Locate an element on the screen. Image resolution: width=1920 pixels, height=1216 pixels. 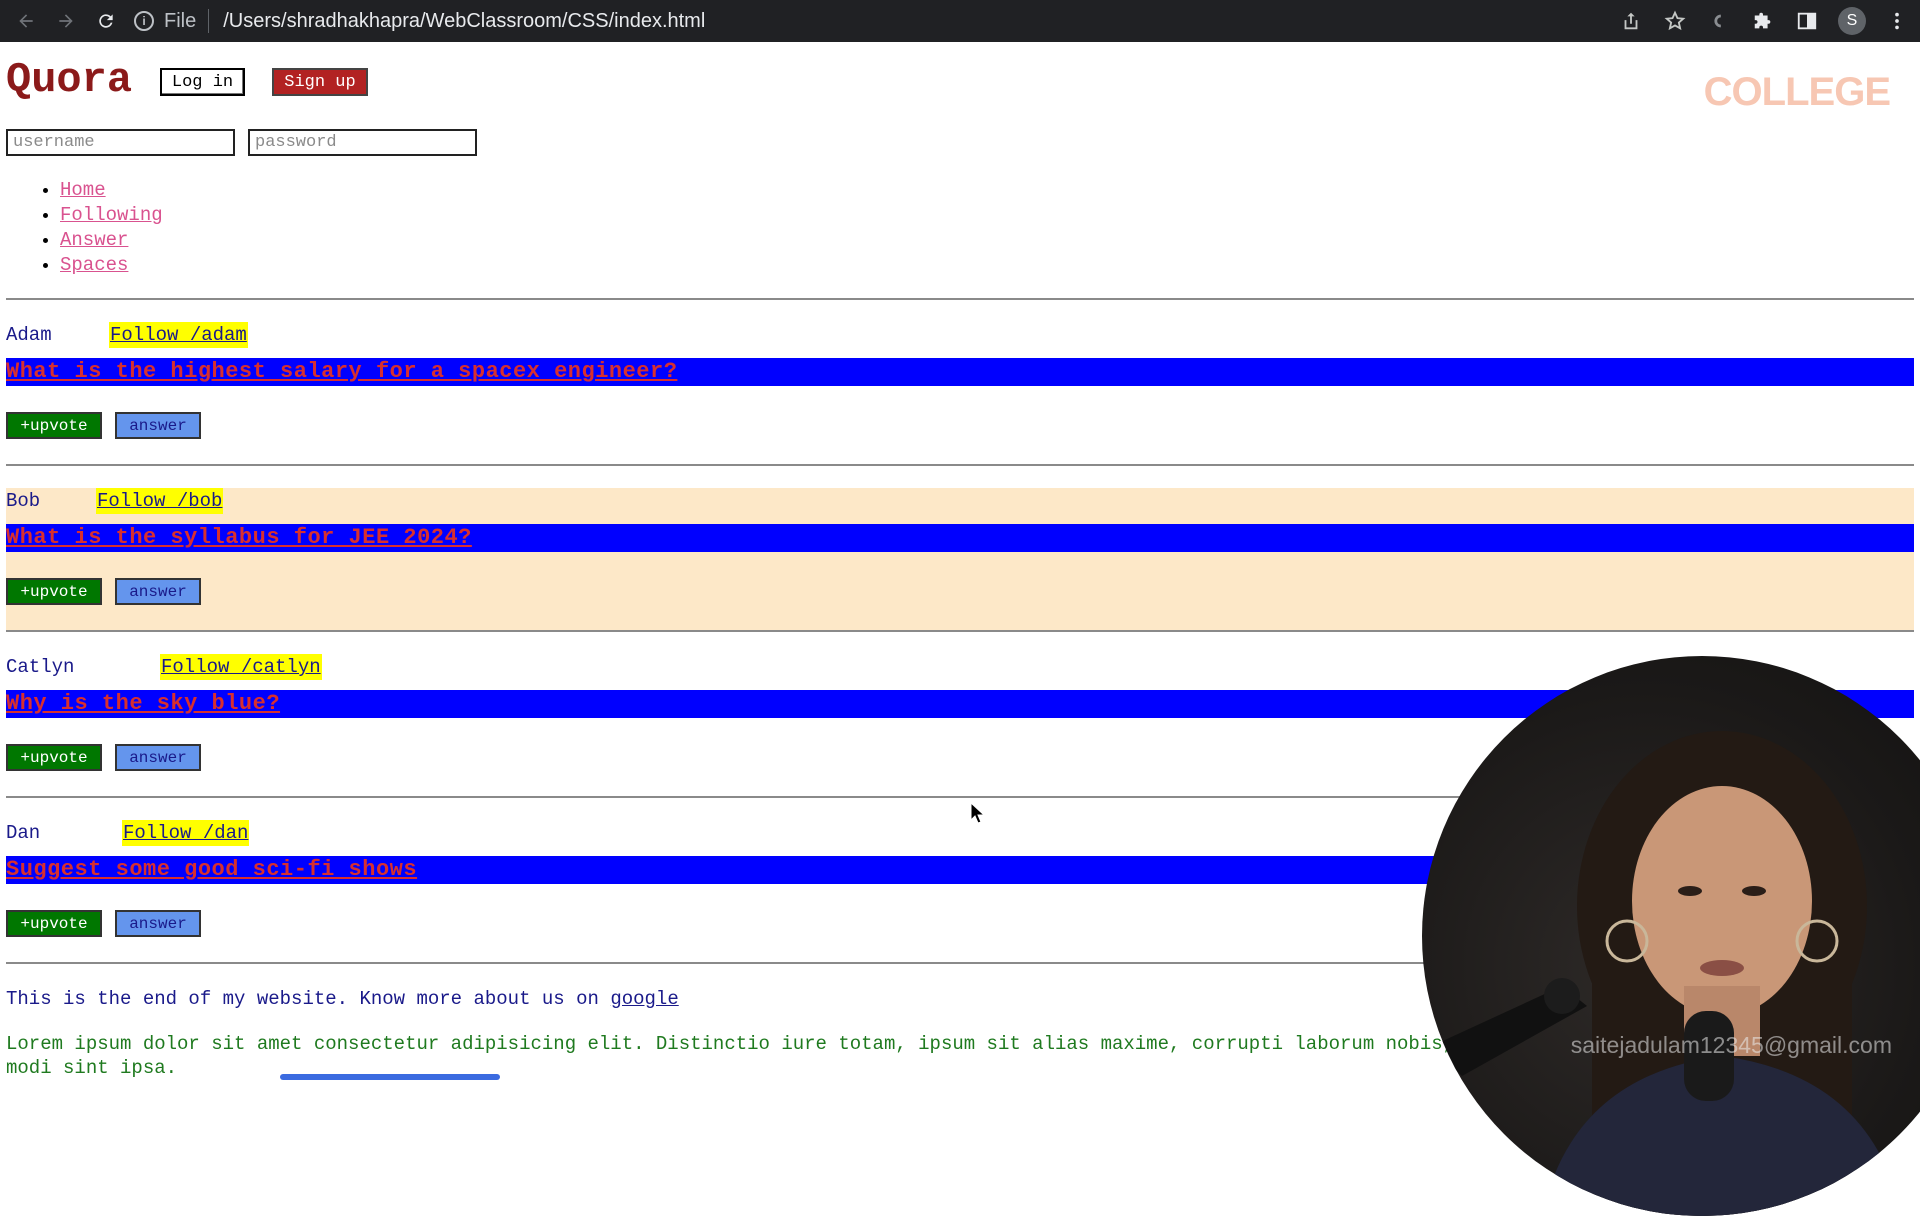
nav-item-spaces: Spaces is located at coordinates (111, 265).